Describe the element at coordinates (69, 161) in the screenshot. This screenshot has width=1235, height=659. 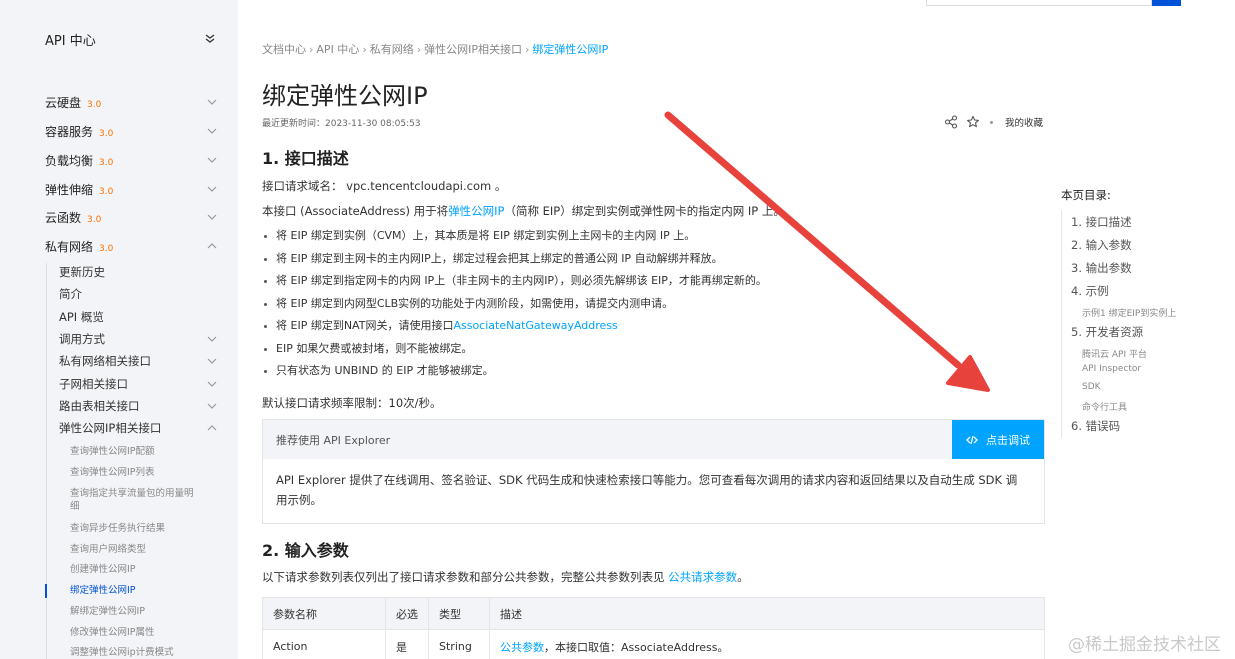
I see `sidebar-category-label: 负载均衡` at that location.